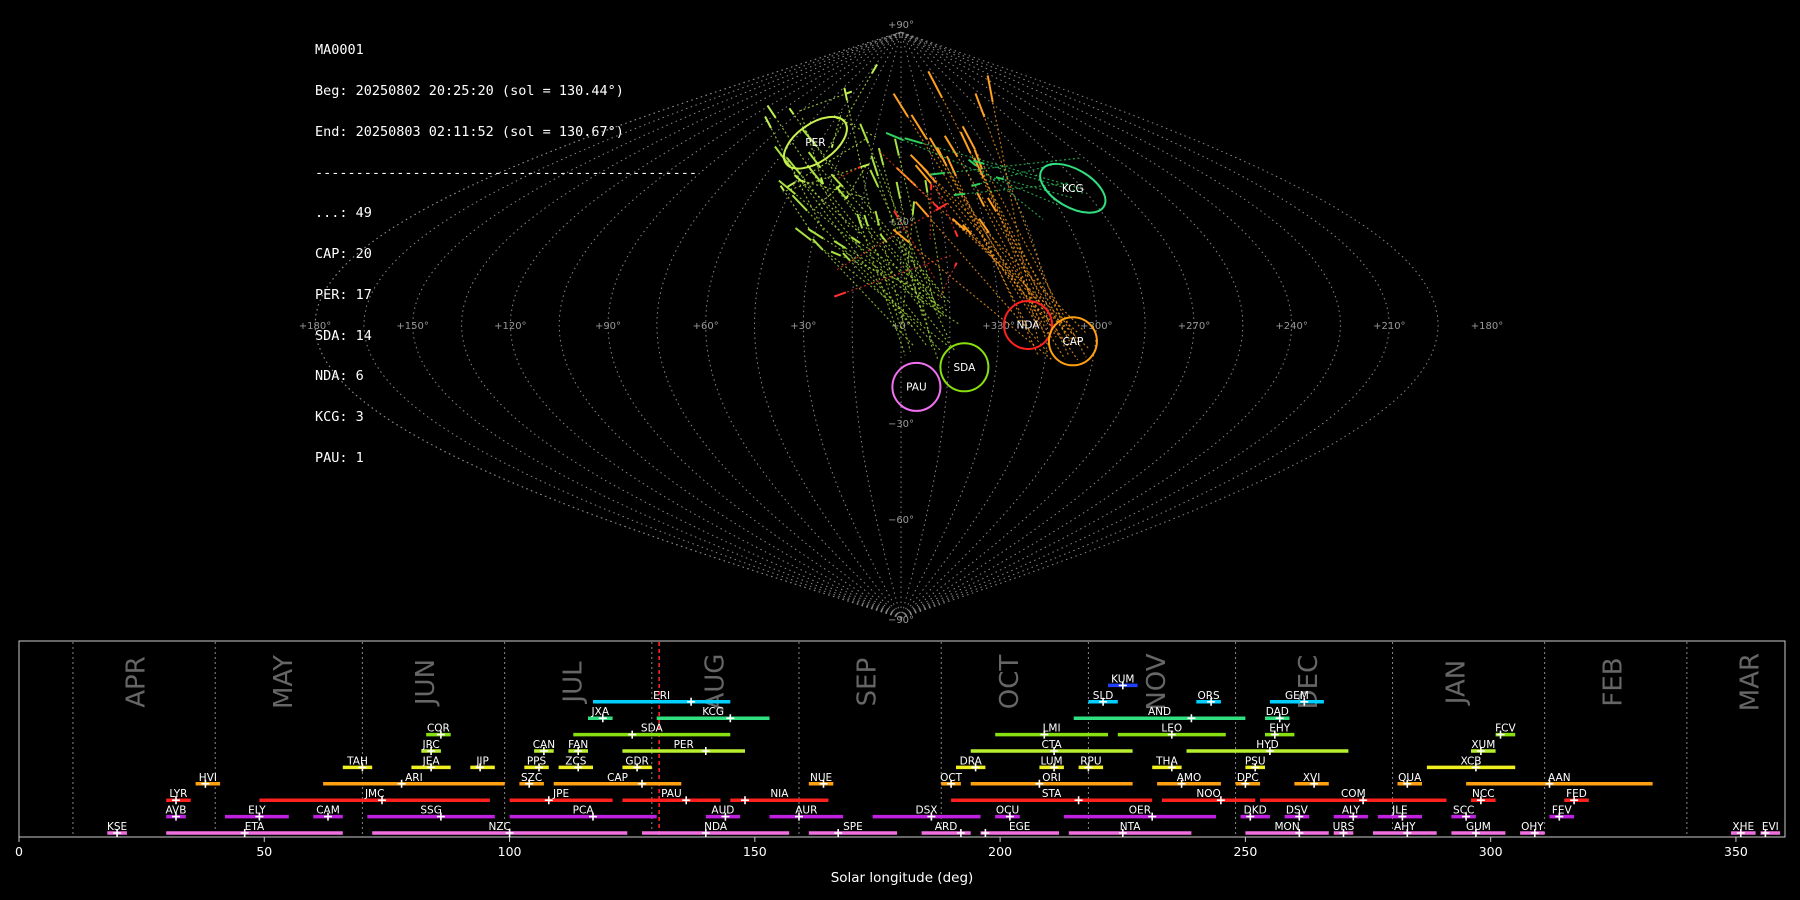 This screenshot has width=1800, height=900. Describe the element at coordinates (1103, 698) in the screenshot. I see `shower-sld: SLD` at that location.